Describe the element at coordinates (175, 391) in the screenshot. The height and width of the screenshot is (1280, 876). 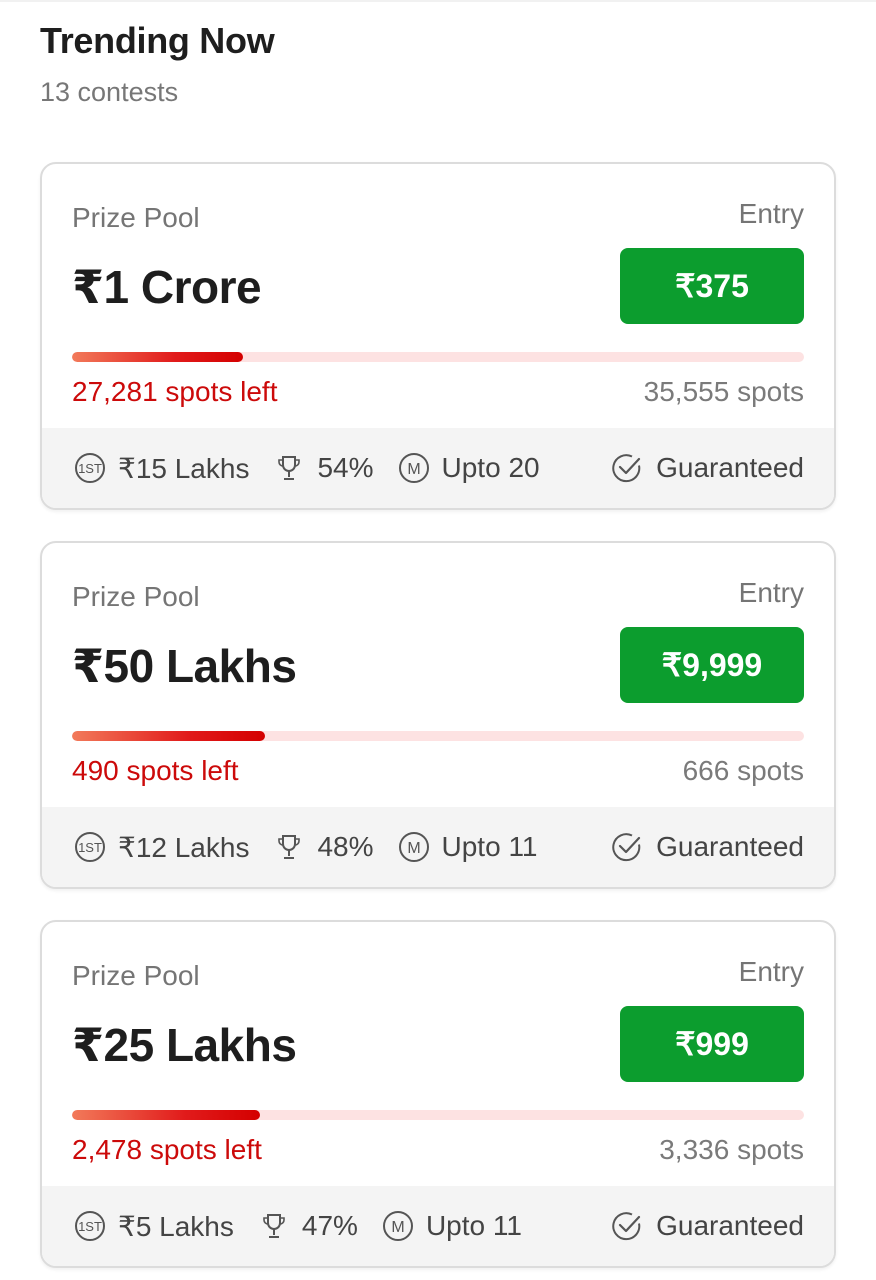
I see `spots-left: 27,281 spots left` at that location.